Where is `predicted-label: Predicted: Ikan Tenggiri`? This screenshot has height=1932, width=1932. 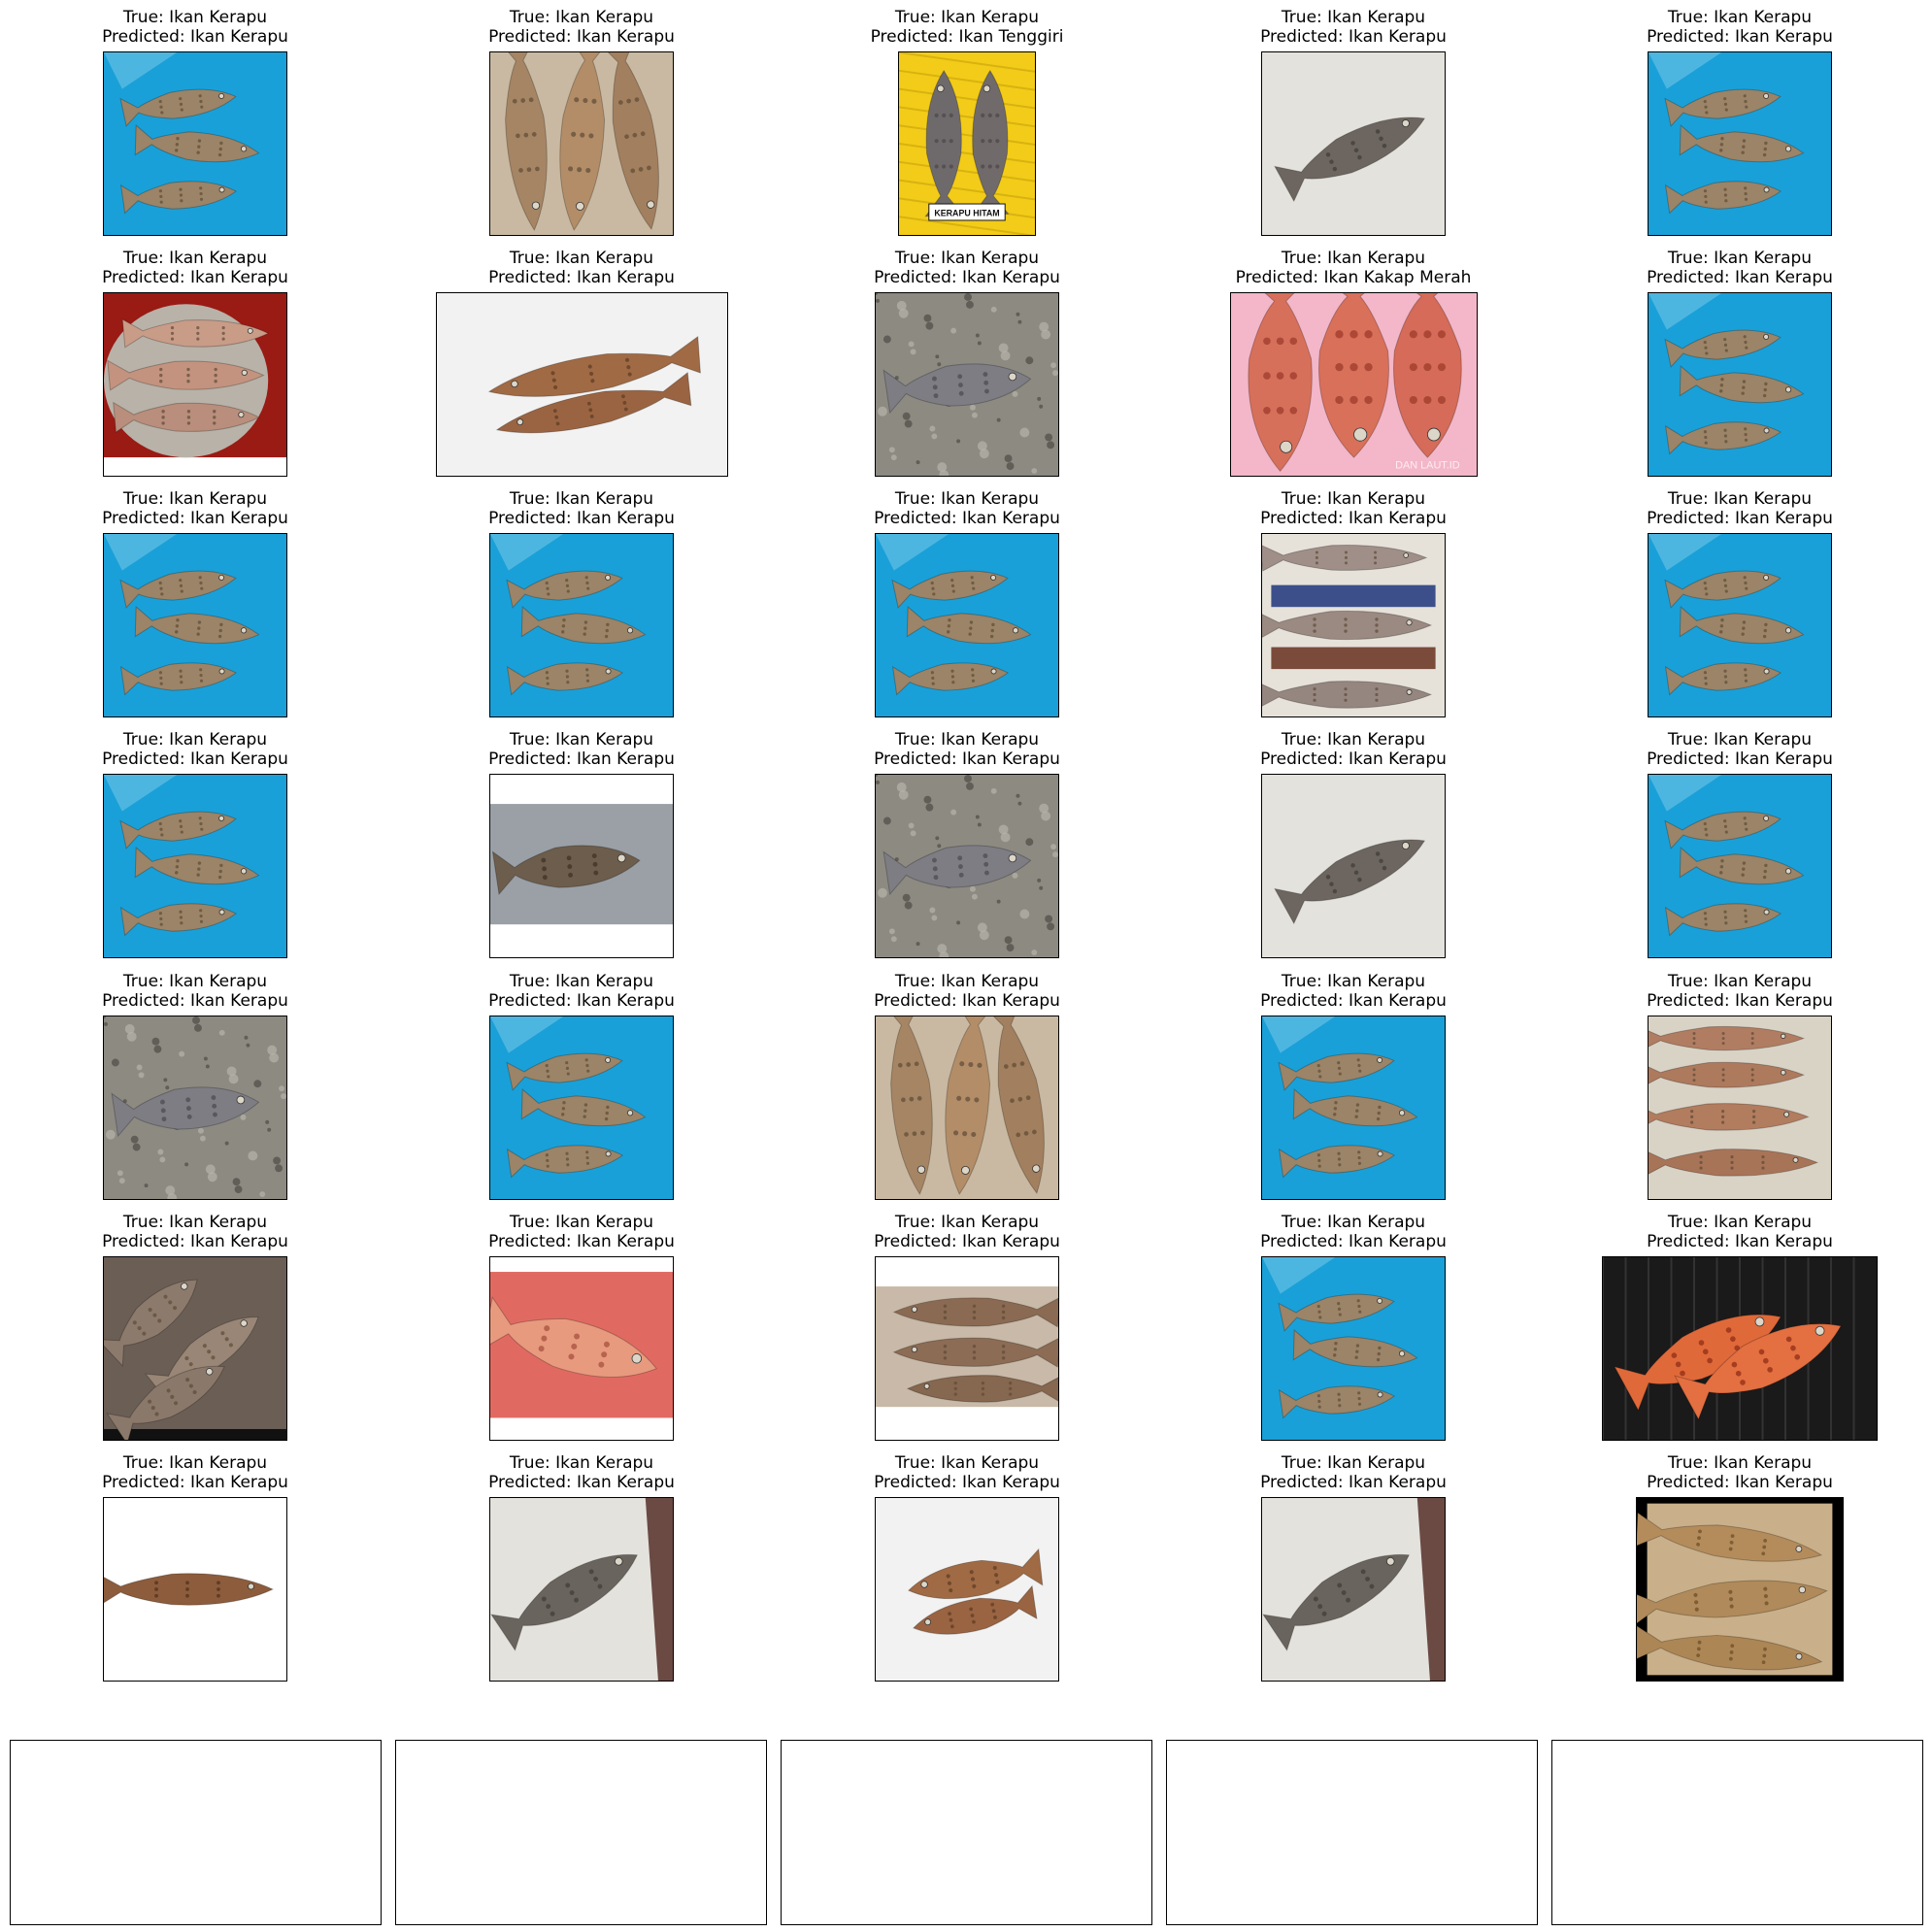 predicted-label: Predicted: Ikan Tenggiri is located at coordinates (967, 37).